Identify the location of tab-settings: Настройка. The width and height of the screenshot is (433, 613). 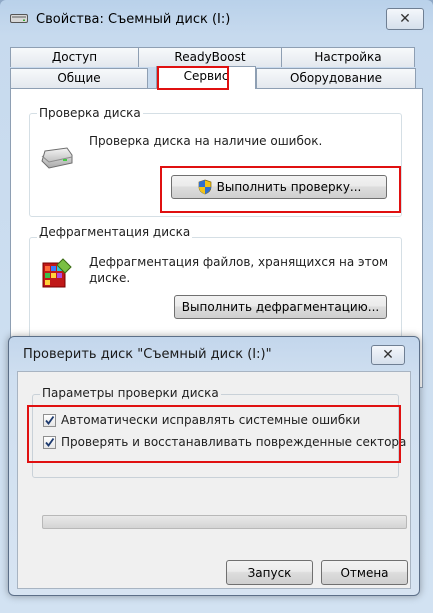
(348, 57).